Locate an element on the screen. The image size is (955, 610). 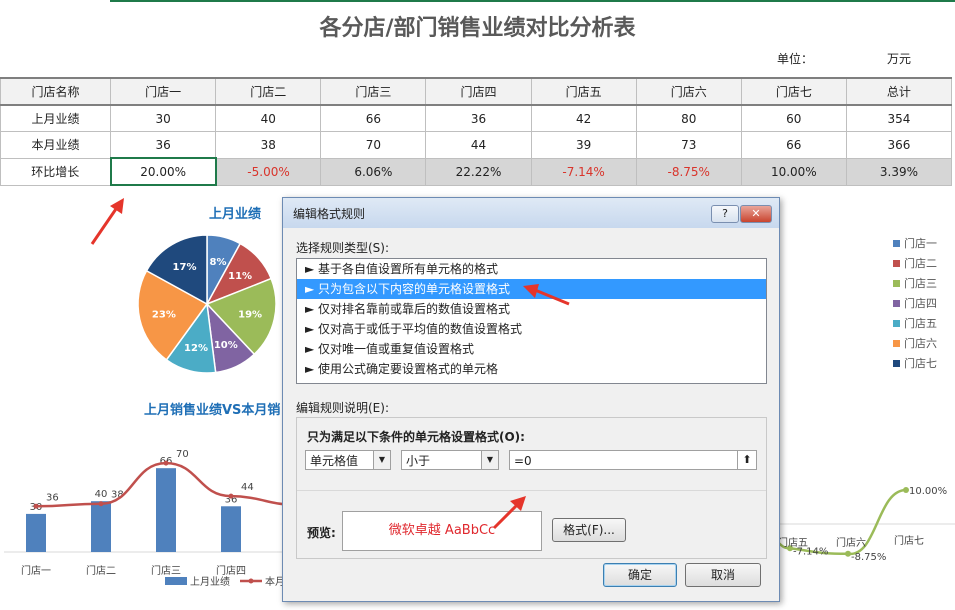
table-row: 本月业绩 36 38 70 44 39 73 66 366 is located at coordinates (476, 145).